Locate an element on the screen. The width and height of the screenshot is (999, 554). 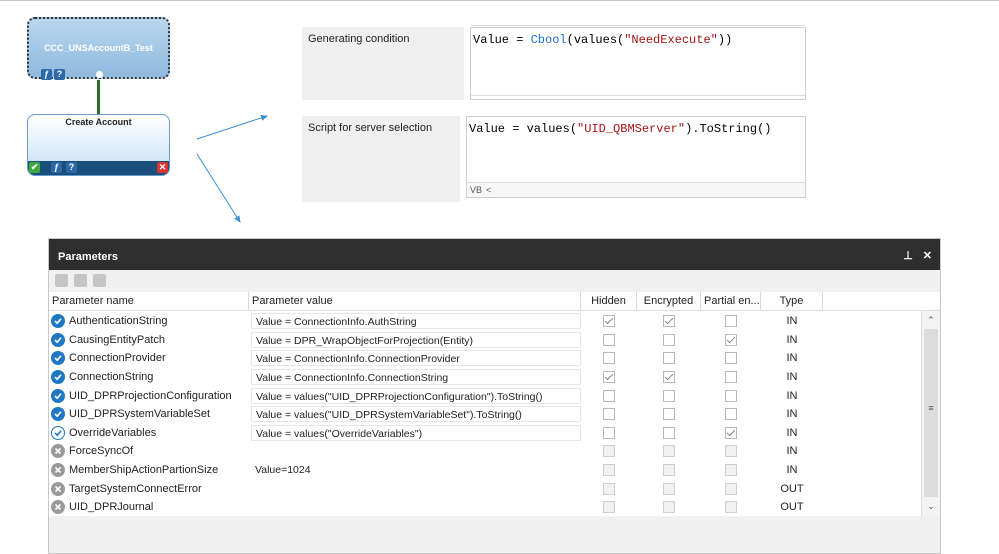
add-parameter-icon is located at coordinates (61, 280).